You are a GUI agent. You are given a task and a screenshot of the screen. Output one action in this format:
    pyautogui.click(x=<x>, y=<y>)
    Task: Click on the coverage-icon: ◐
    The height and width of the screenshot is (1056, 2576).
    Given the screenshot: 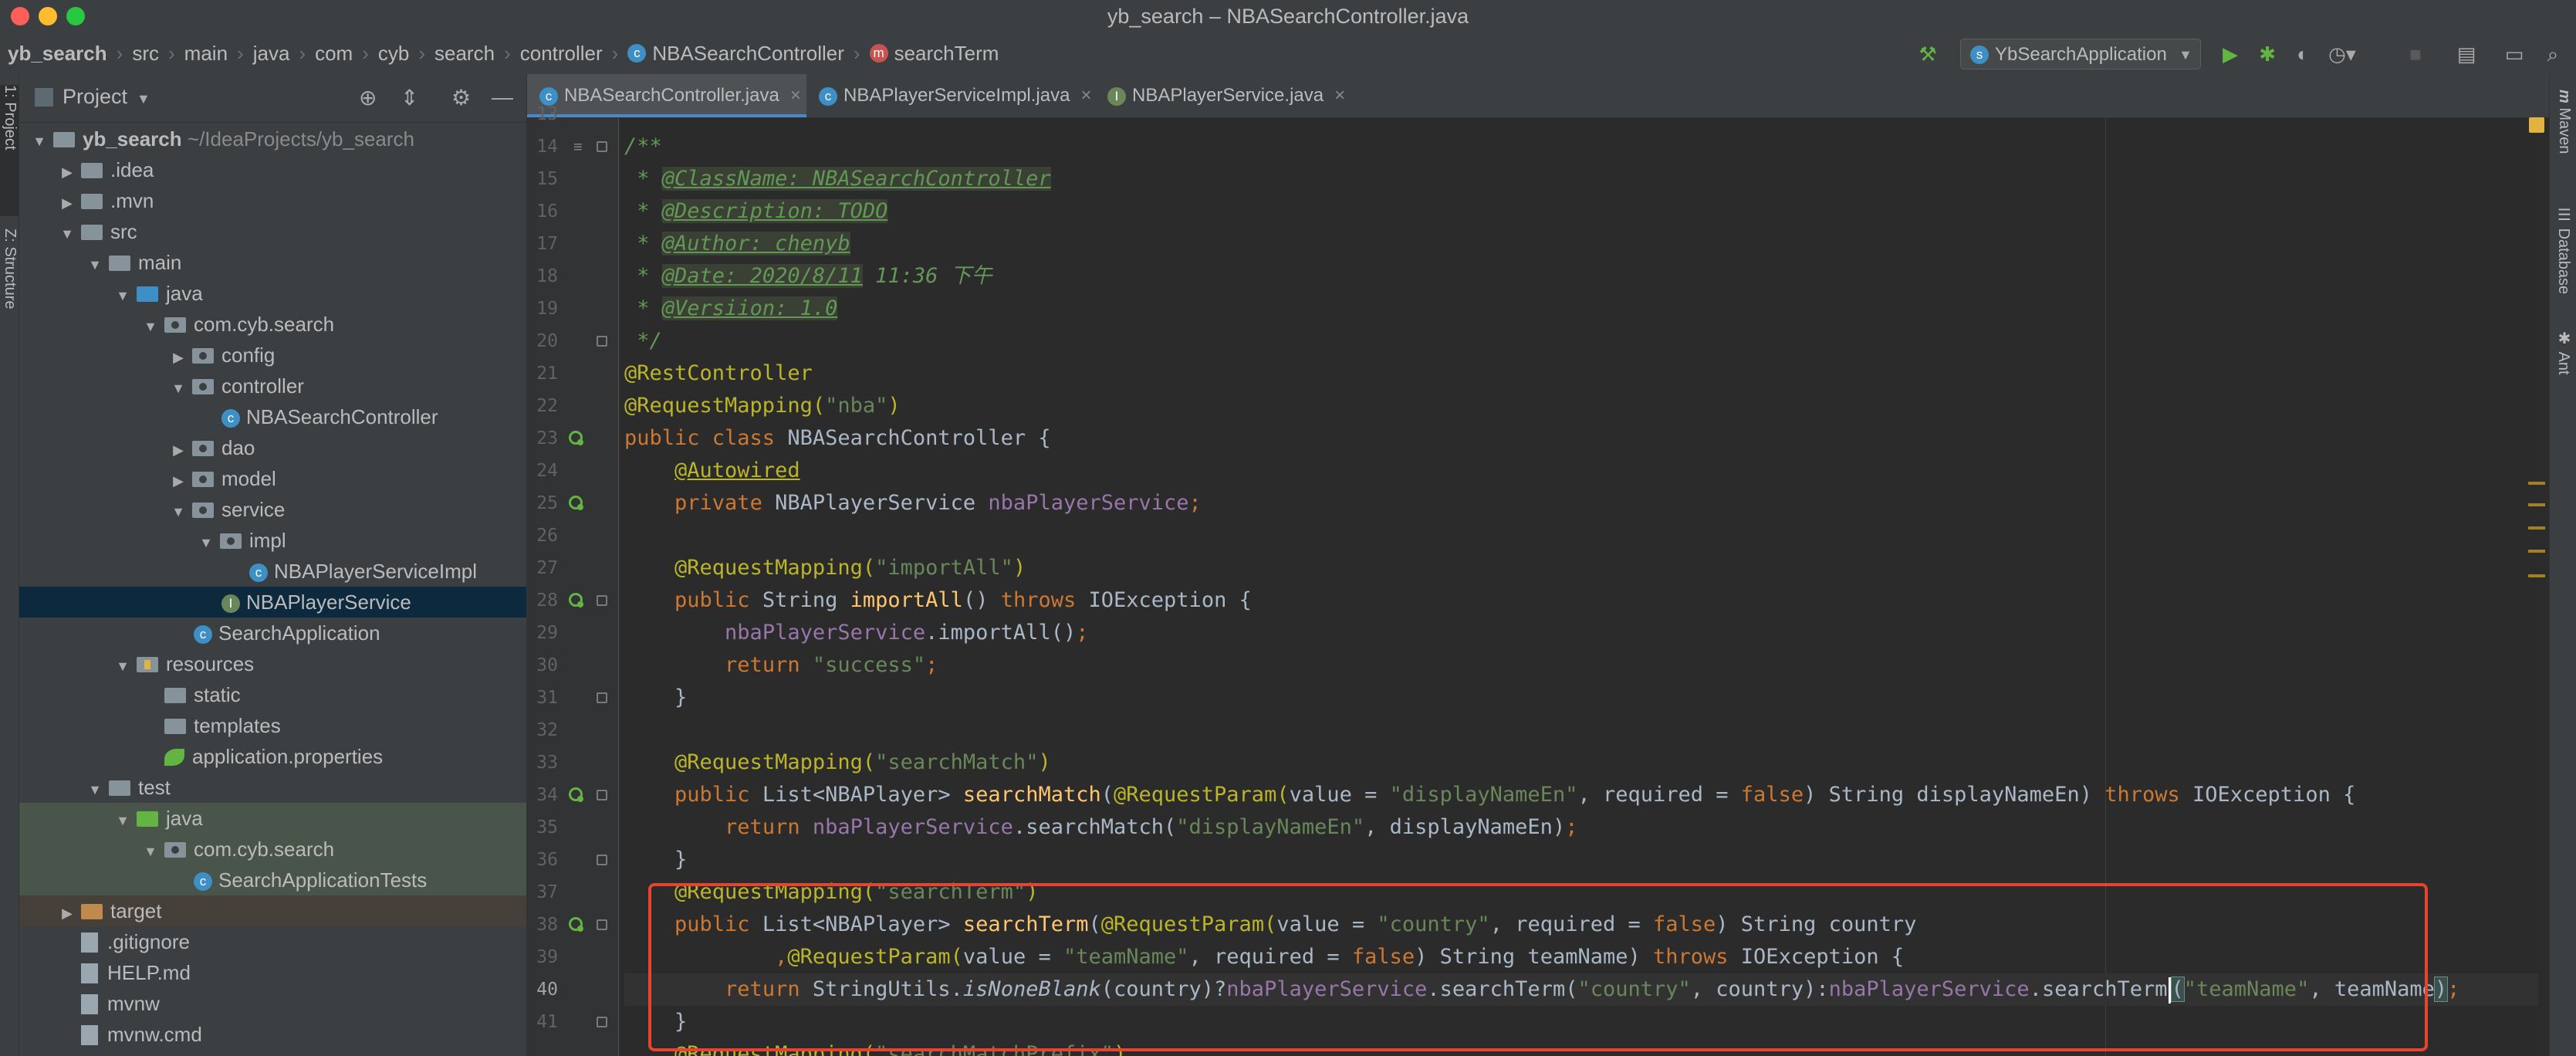 What is the action you would take?
    pyautogui.click(x=2303, y=54)
    